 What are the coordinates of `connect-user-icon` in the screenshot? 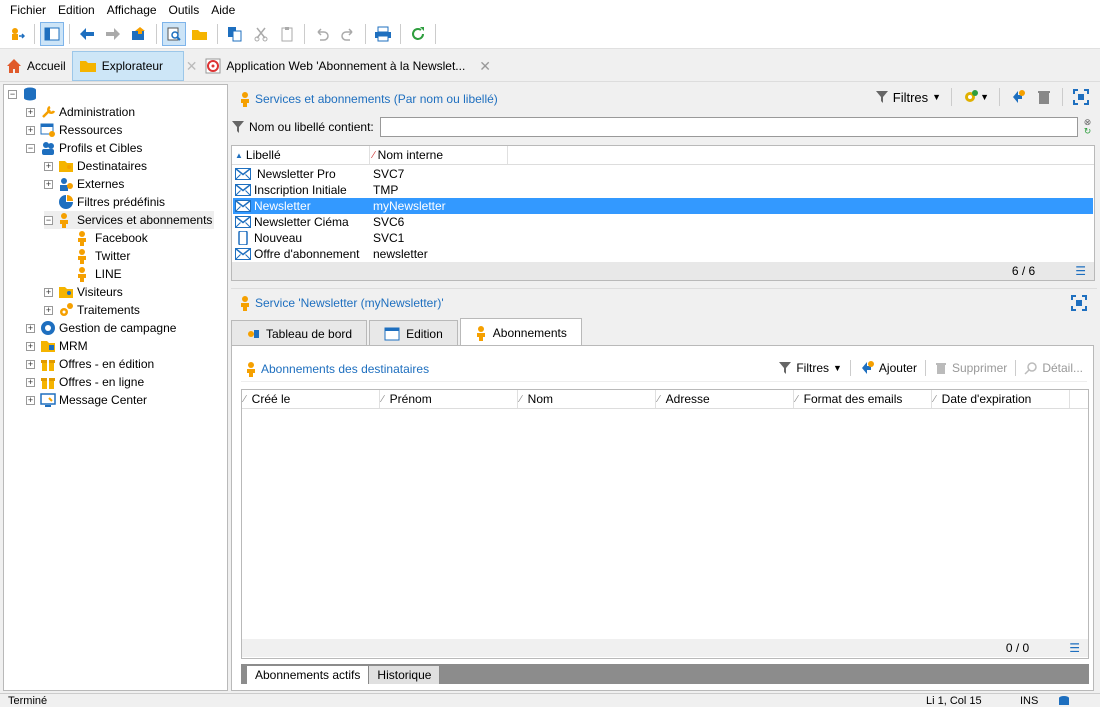 It's located at (17, 34).